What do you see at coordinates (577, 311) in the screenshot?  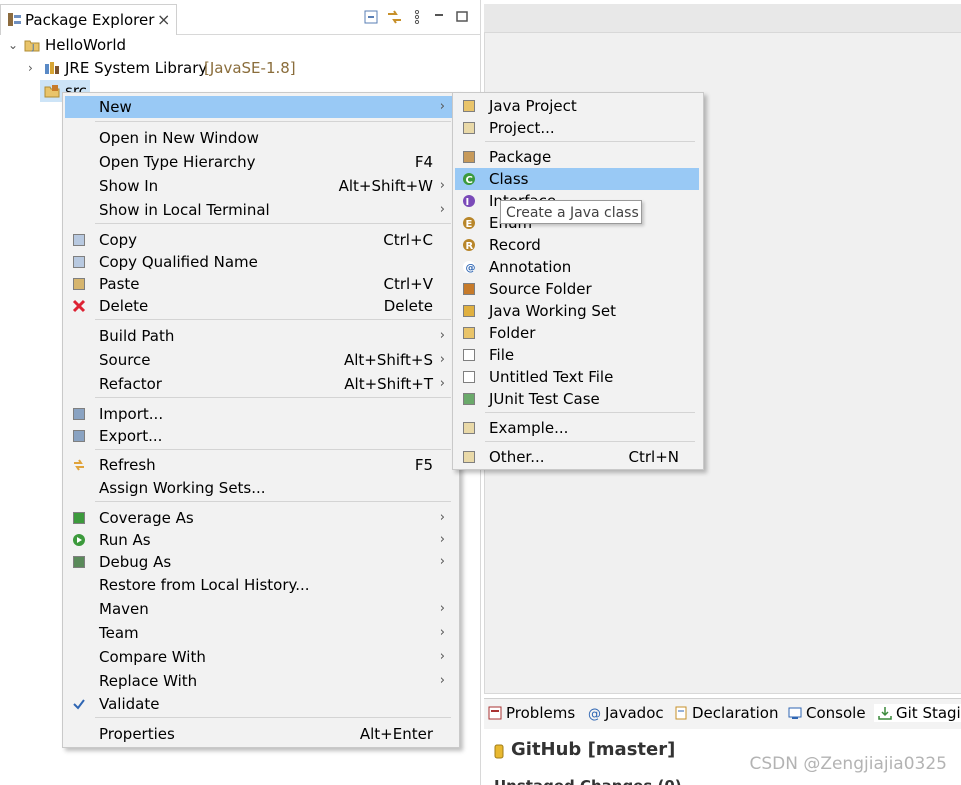 I see `new-item-java-working-set: Java Working Set` at bounding box center [577, 311].